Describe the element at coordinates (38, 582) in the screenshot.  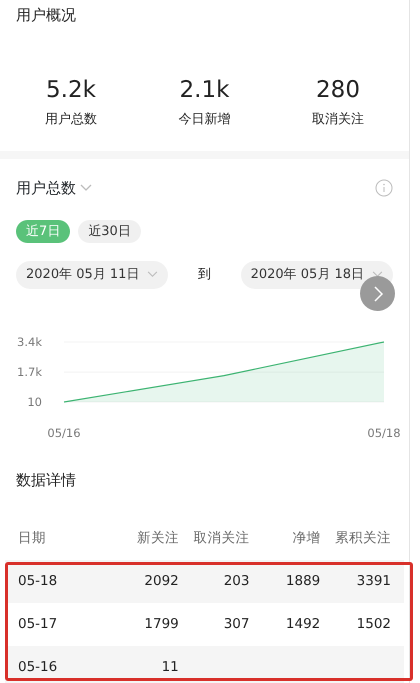
I see `table-cell-text: 05-18` at that location.